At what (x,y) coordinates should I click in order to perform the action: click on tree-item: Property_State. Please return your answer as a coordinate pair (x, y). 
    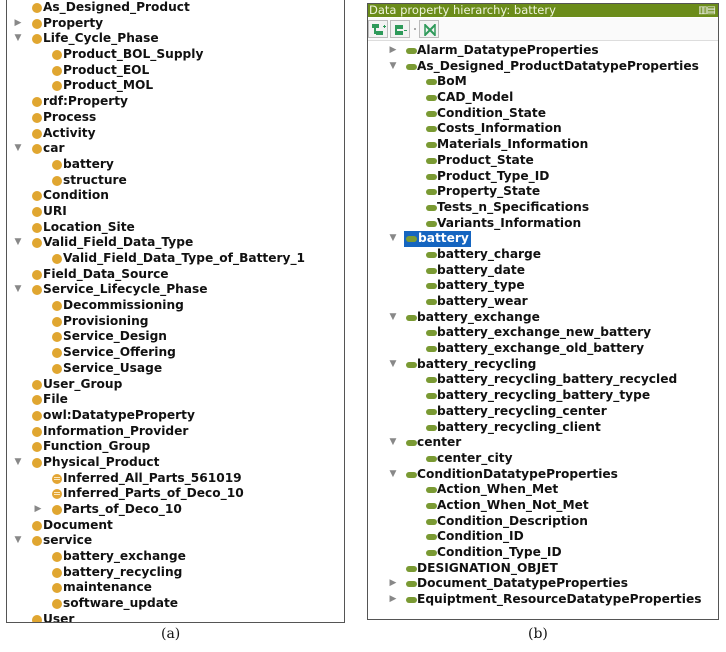
    Looking at the image, I should click on (543, 192).